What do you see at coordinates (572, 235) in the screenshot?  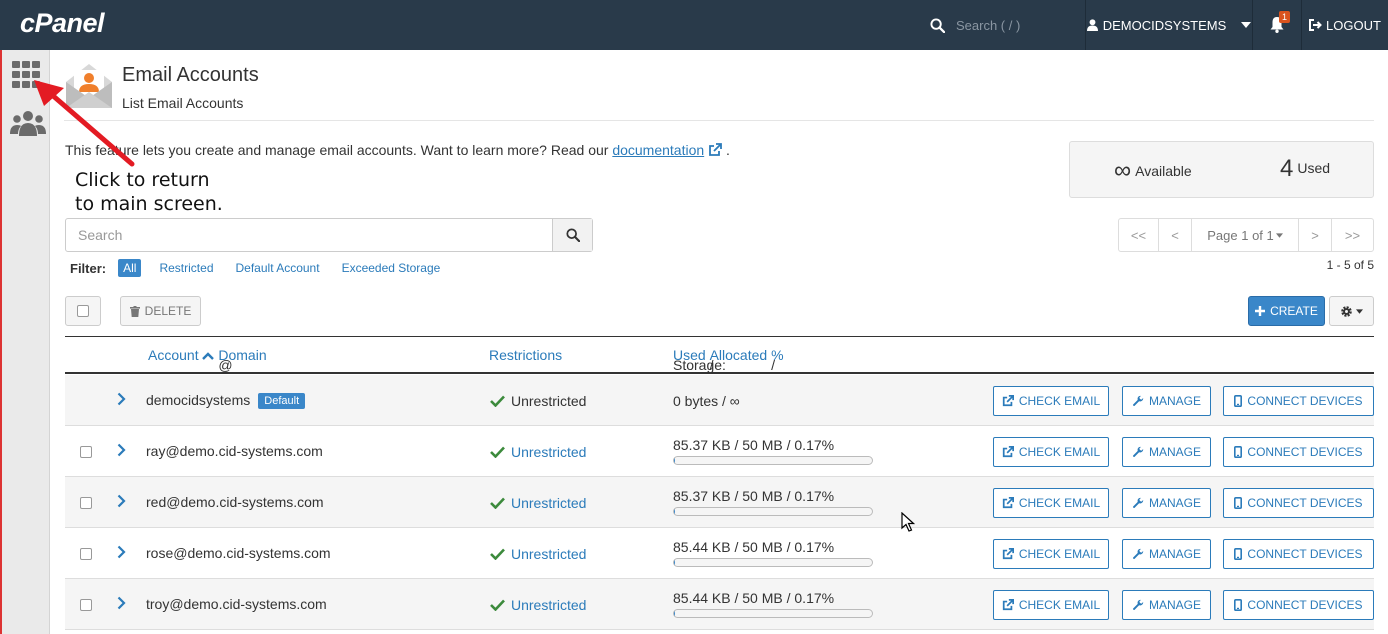 I see `search-button` at bounding box center [572, 235].